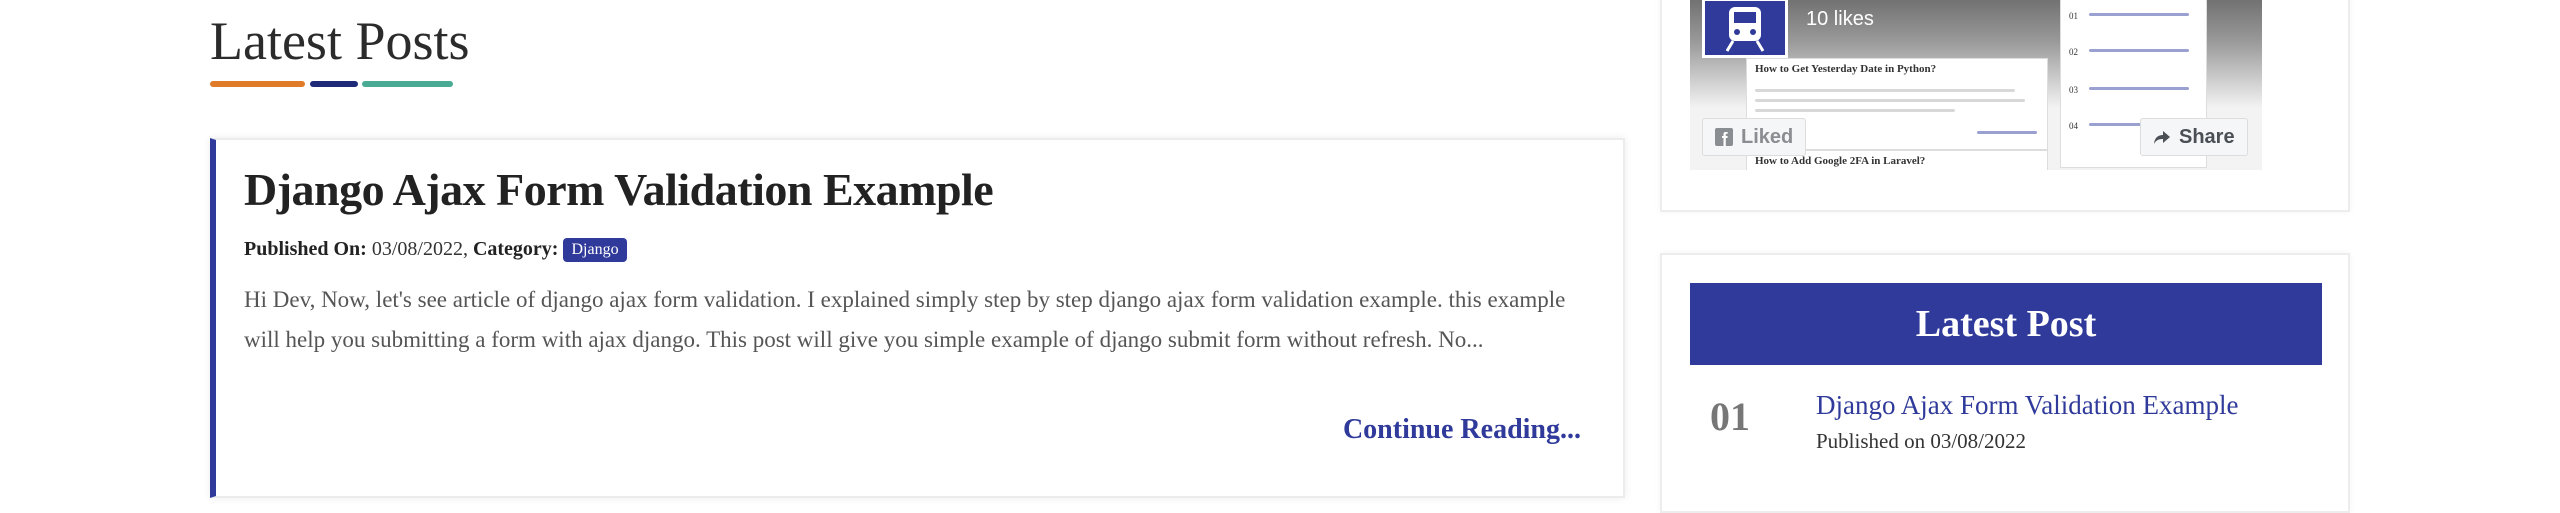  What do you see at coordinates (305, 249) in the screenshot?
I see `published-label: Published On:` at bounding box center [305, 249].